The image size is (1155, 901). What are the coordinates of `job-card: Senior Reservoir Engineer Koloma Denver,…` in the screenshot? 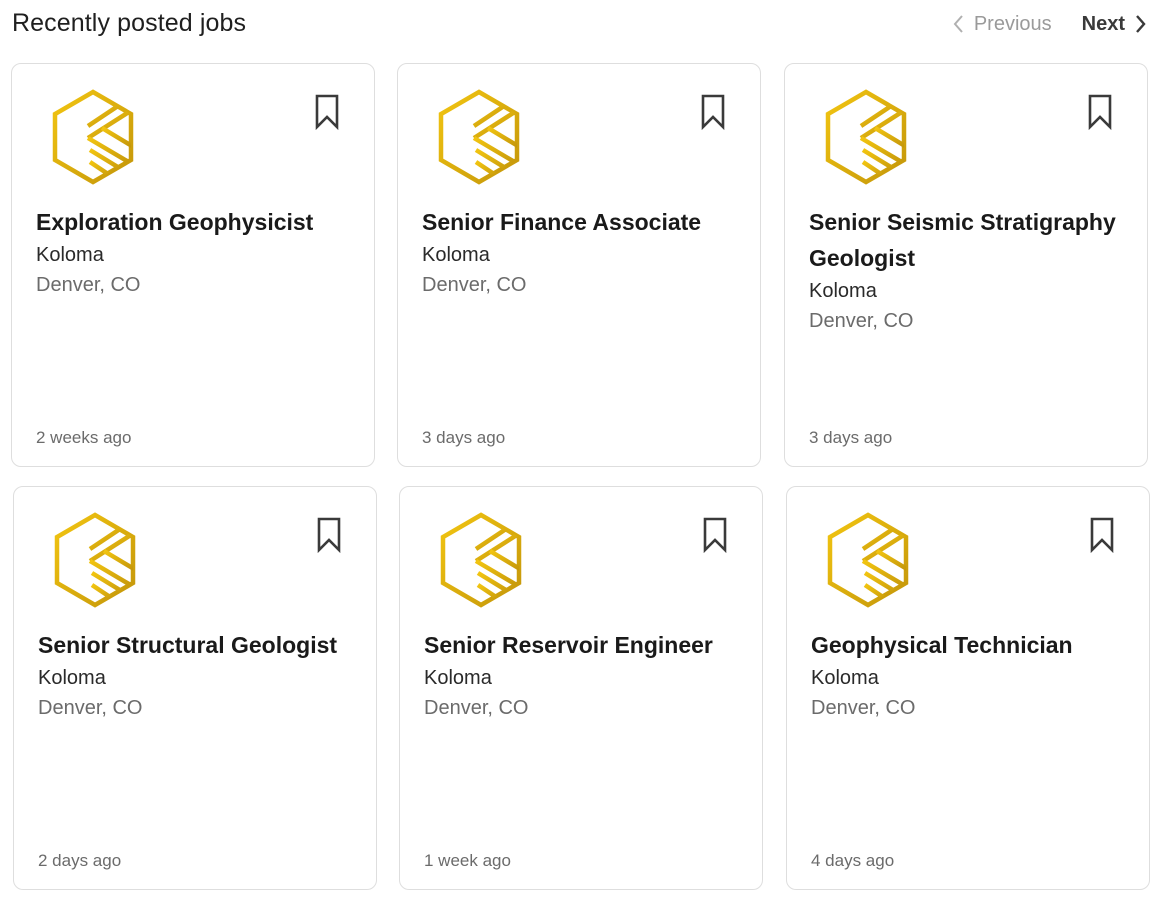 It's located at (581, 688).